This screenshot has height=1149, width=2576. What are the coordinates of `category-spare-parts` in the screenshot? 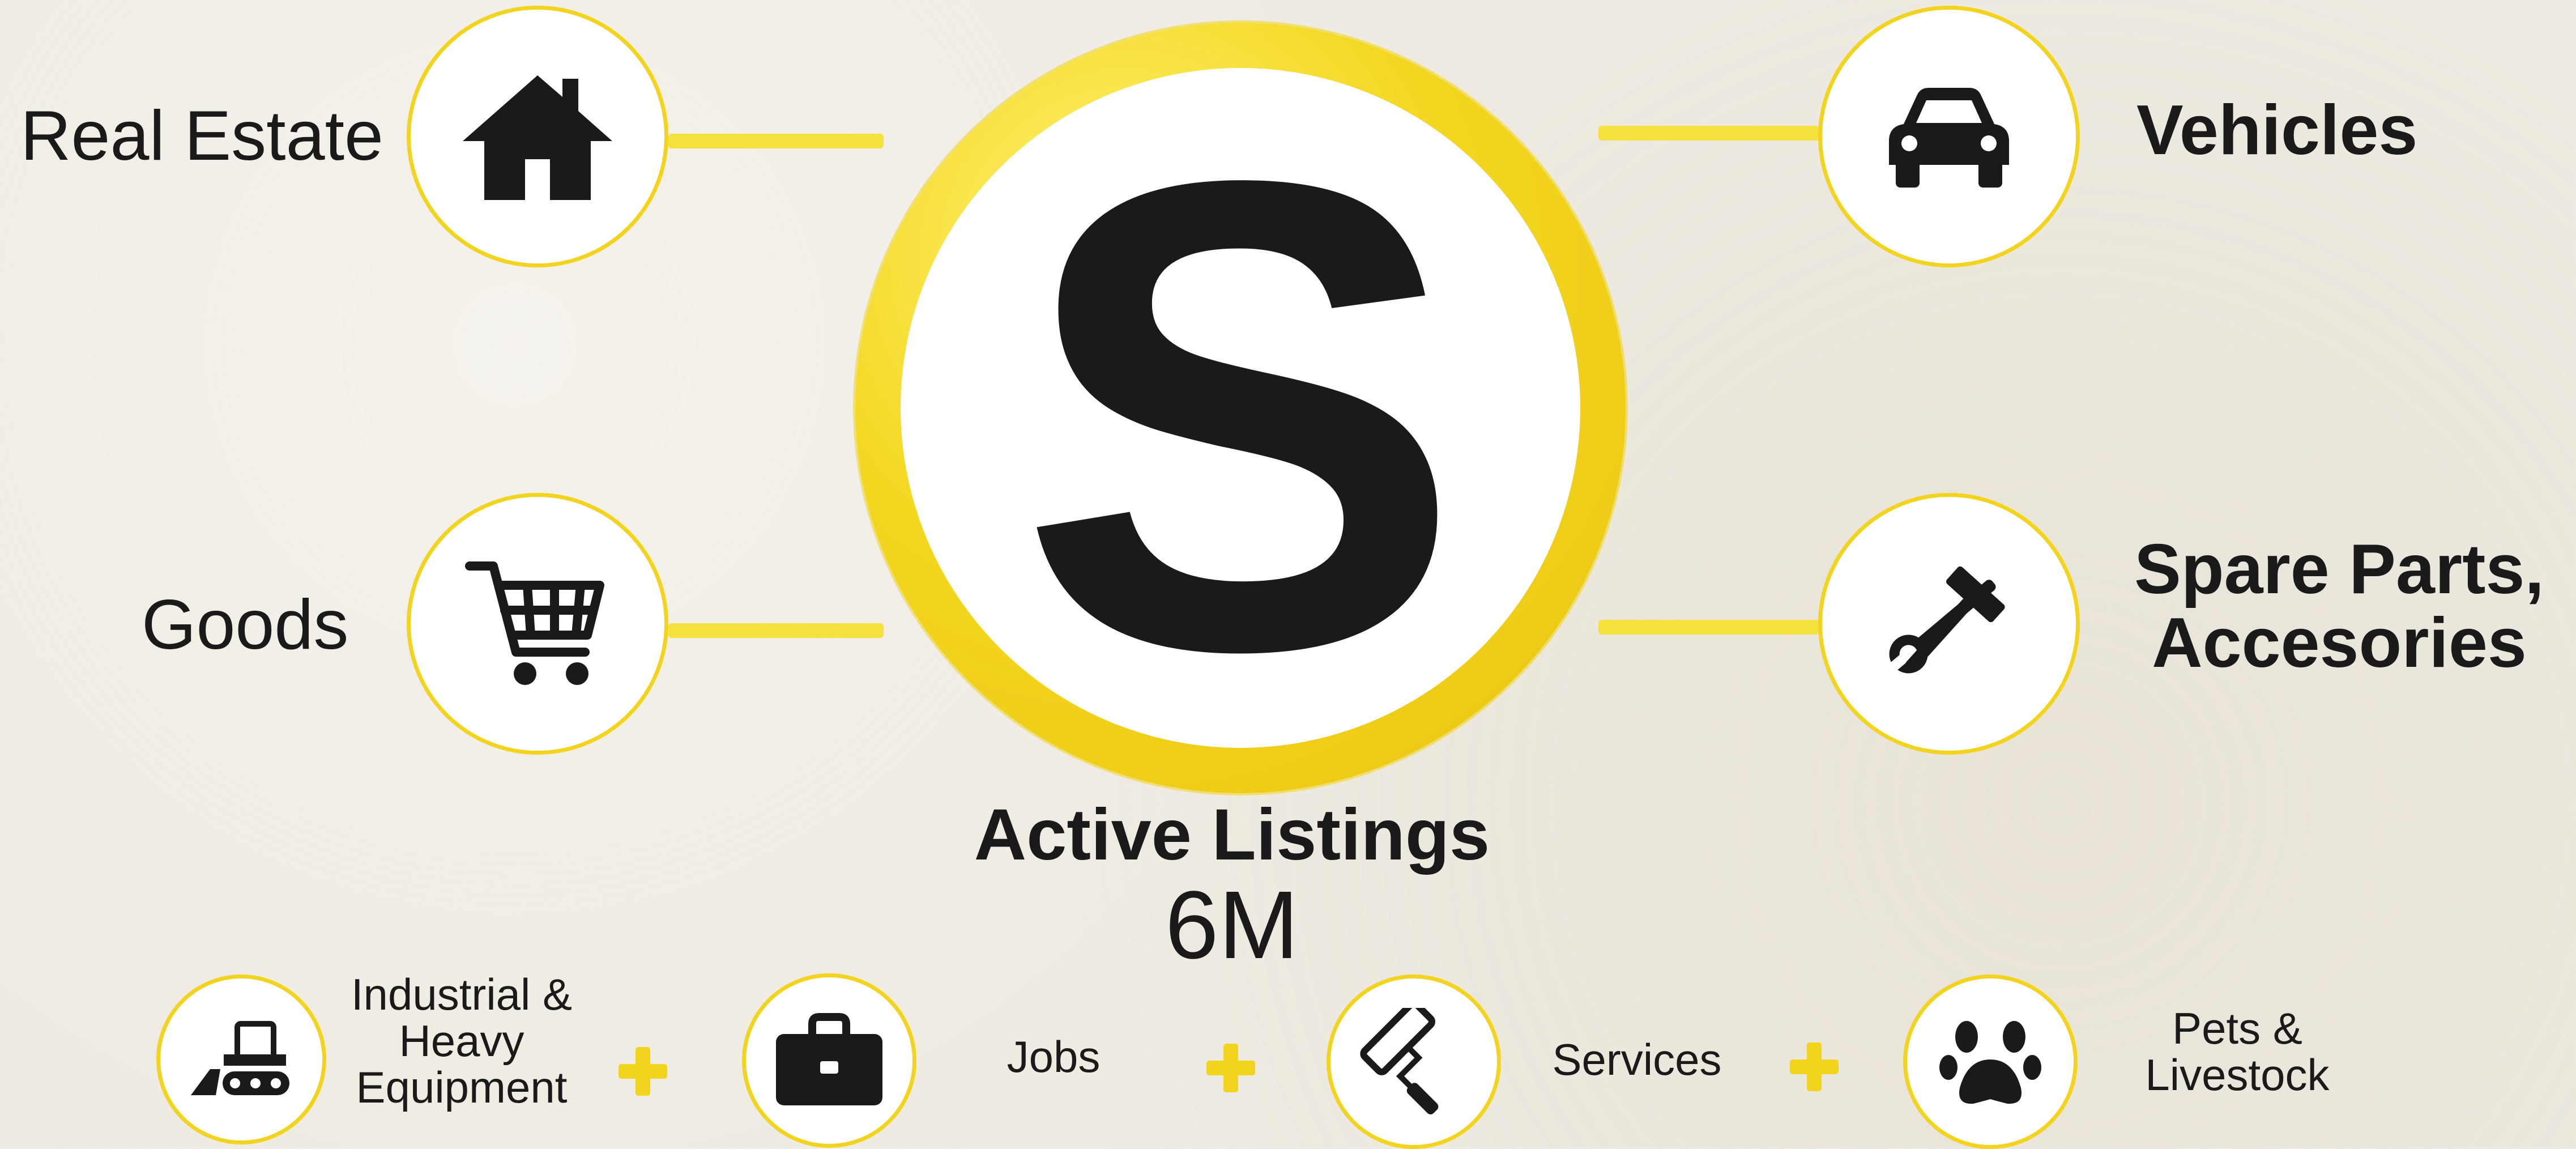 It's located at (1949, 624).